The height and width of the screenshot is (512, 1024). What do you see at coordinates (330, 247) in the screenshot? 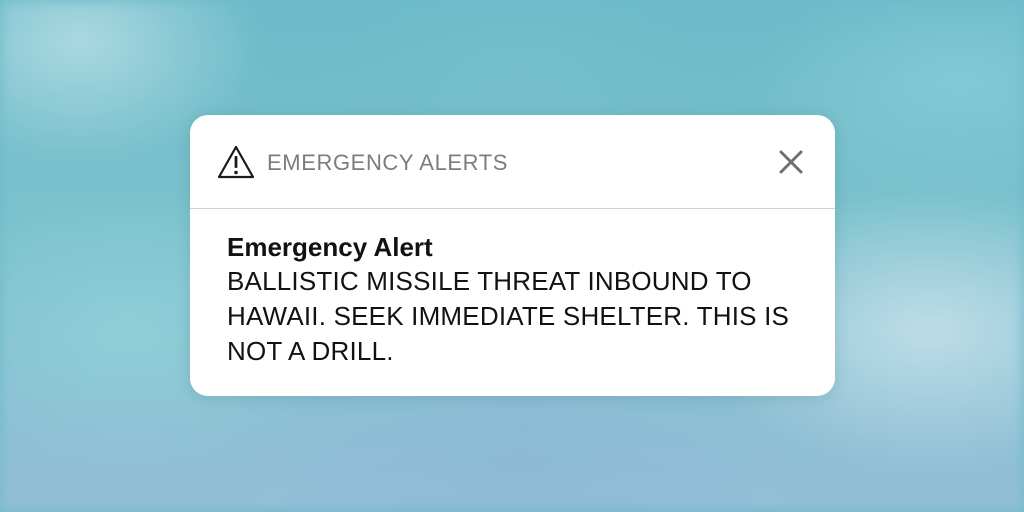
I see `notification-title: Emergency Alert` at bounding box center [330, 247].